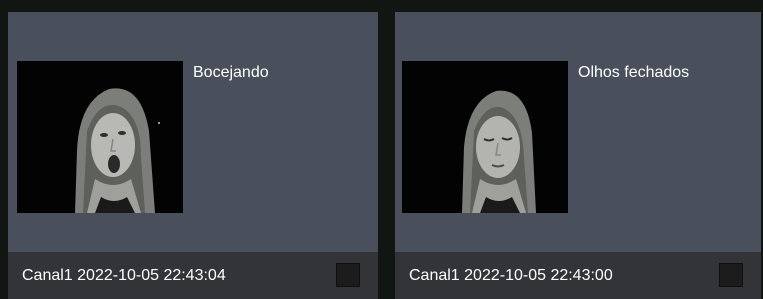 This screenshot has height=299, width=763. I want to click on alert-event-label: Bocejando, so click(231, 72).